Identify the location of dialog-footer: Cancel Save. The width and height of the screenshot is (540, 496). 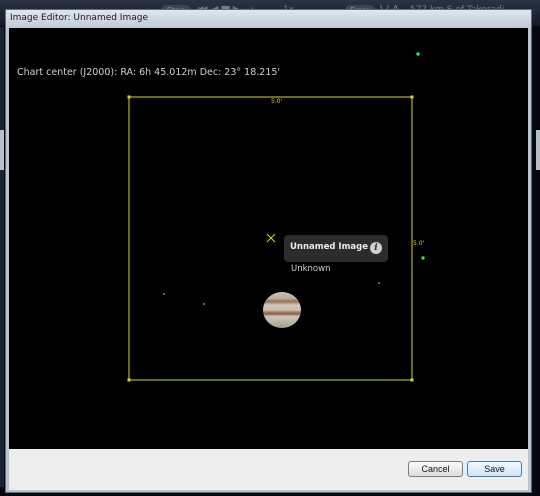
(268, 469).